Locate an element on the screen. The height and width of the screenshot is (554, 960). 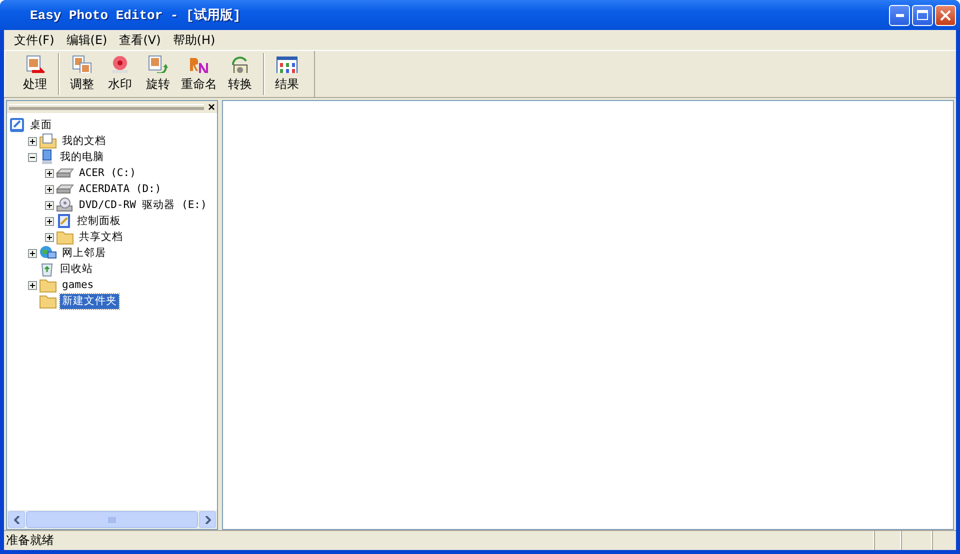
tree-item: 回收站 is located at coordinates (76, 269).